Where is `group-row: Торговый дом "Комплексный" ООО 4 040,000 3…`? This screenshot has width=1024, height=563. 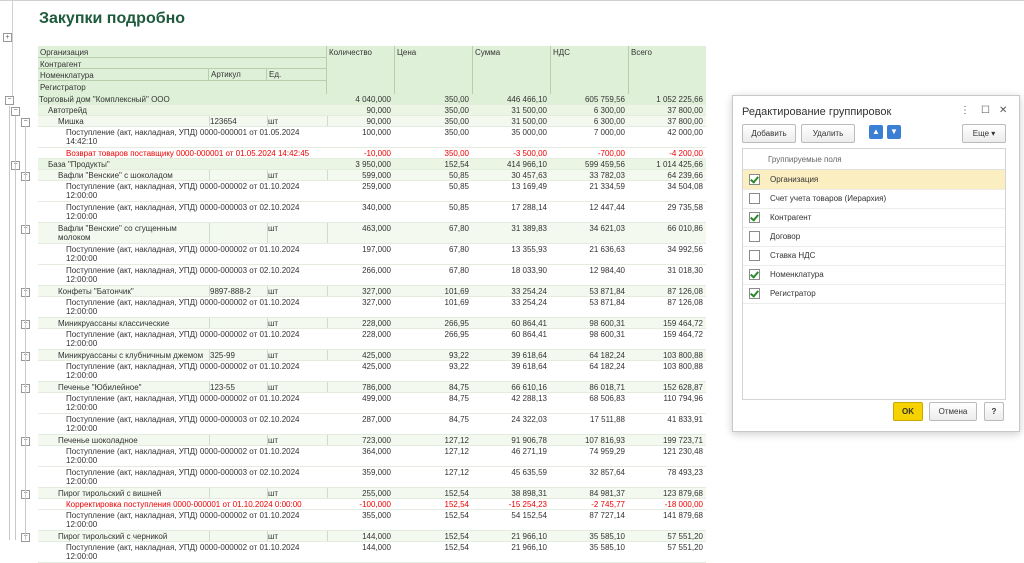 group-row: Торговый дом "Комплексный" ООО 4 040,000 3… is located at coordinates (372, 99).